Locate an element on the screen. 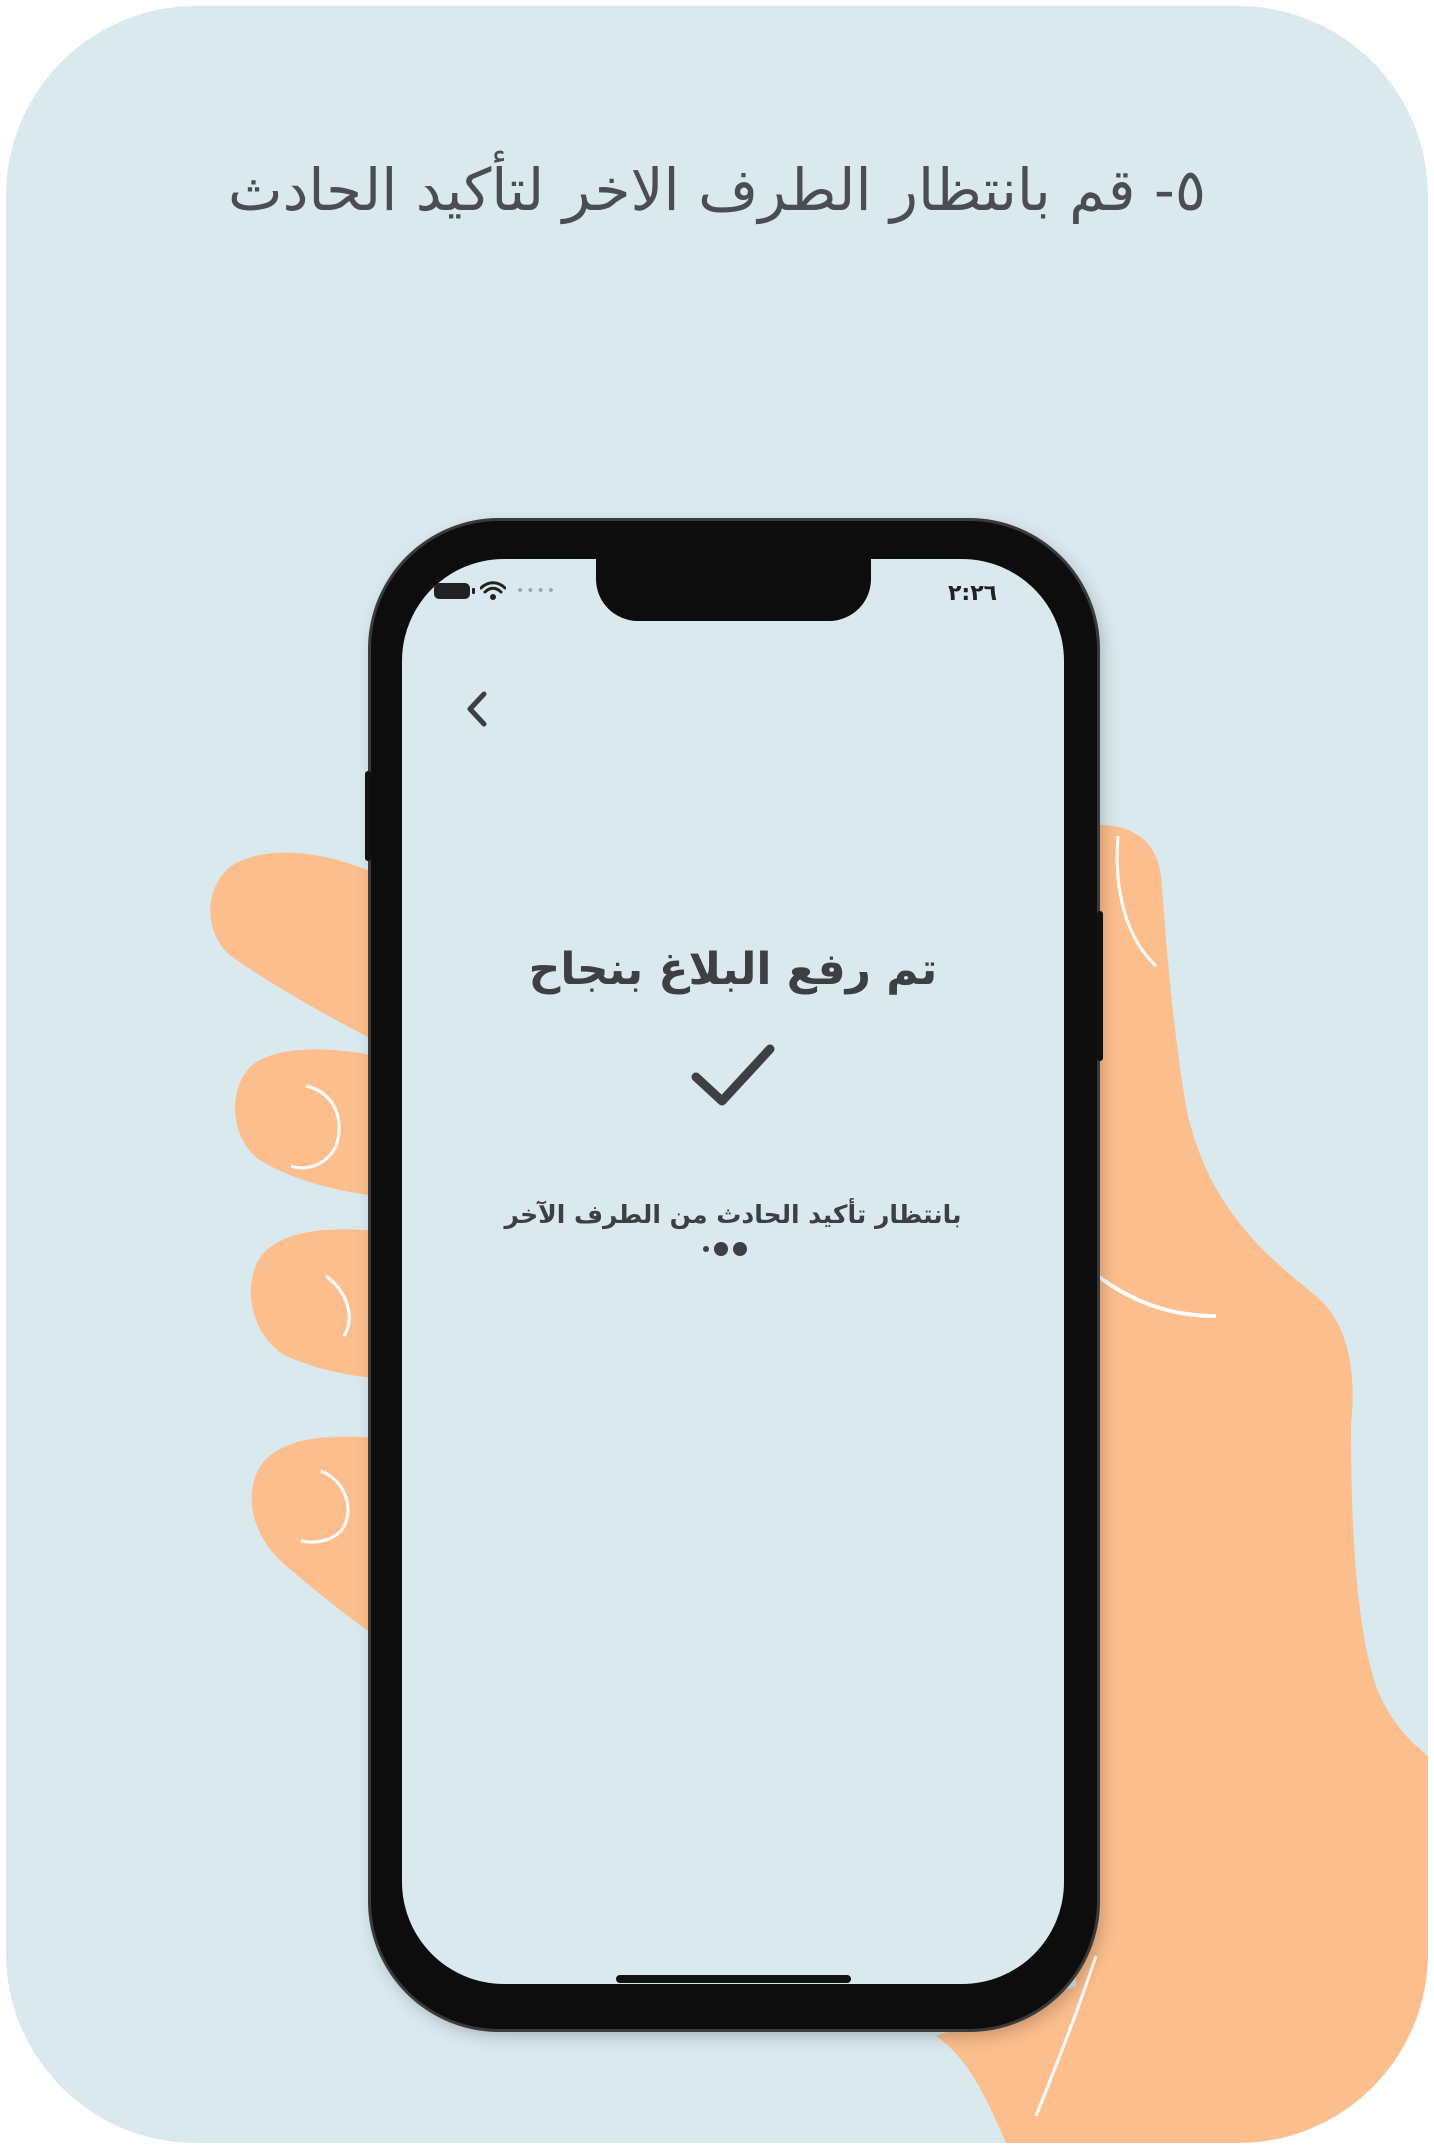 The height and width of the screenshot is (2149, 1434). success-title: تم رفع البلاغ بنجاح is located at coordinates (733, 969).